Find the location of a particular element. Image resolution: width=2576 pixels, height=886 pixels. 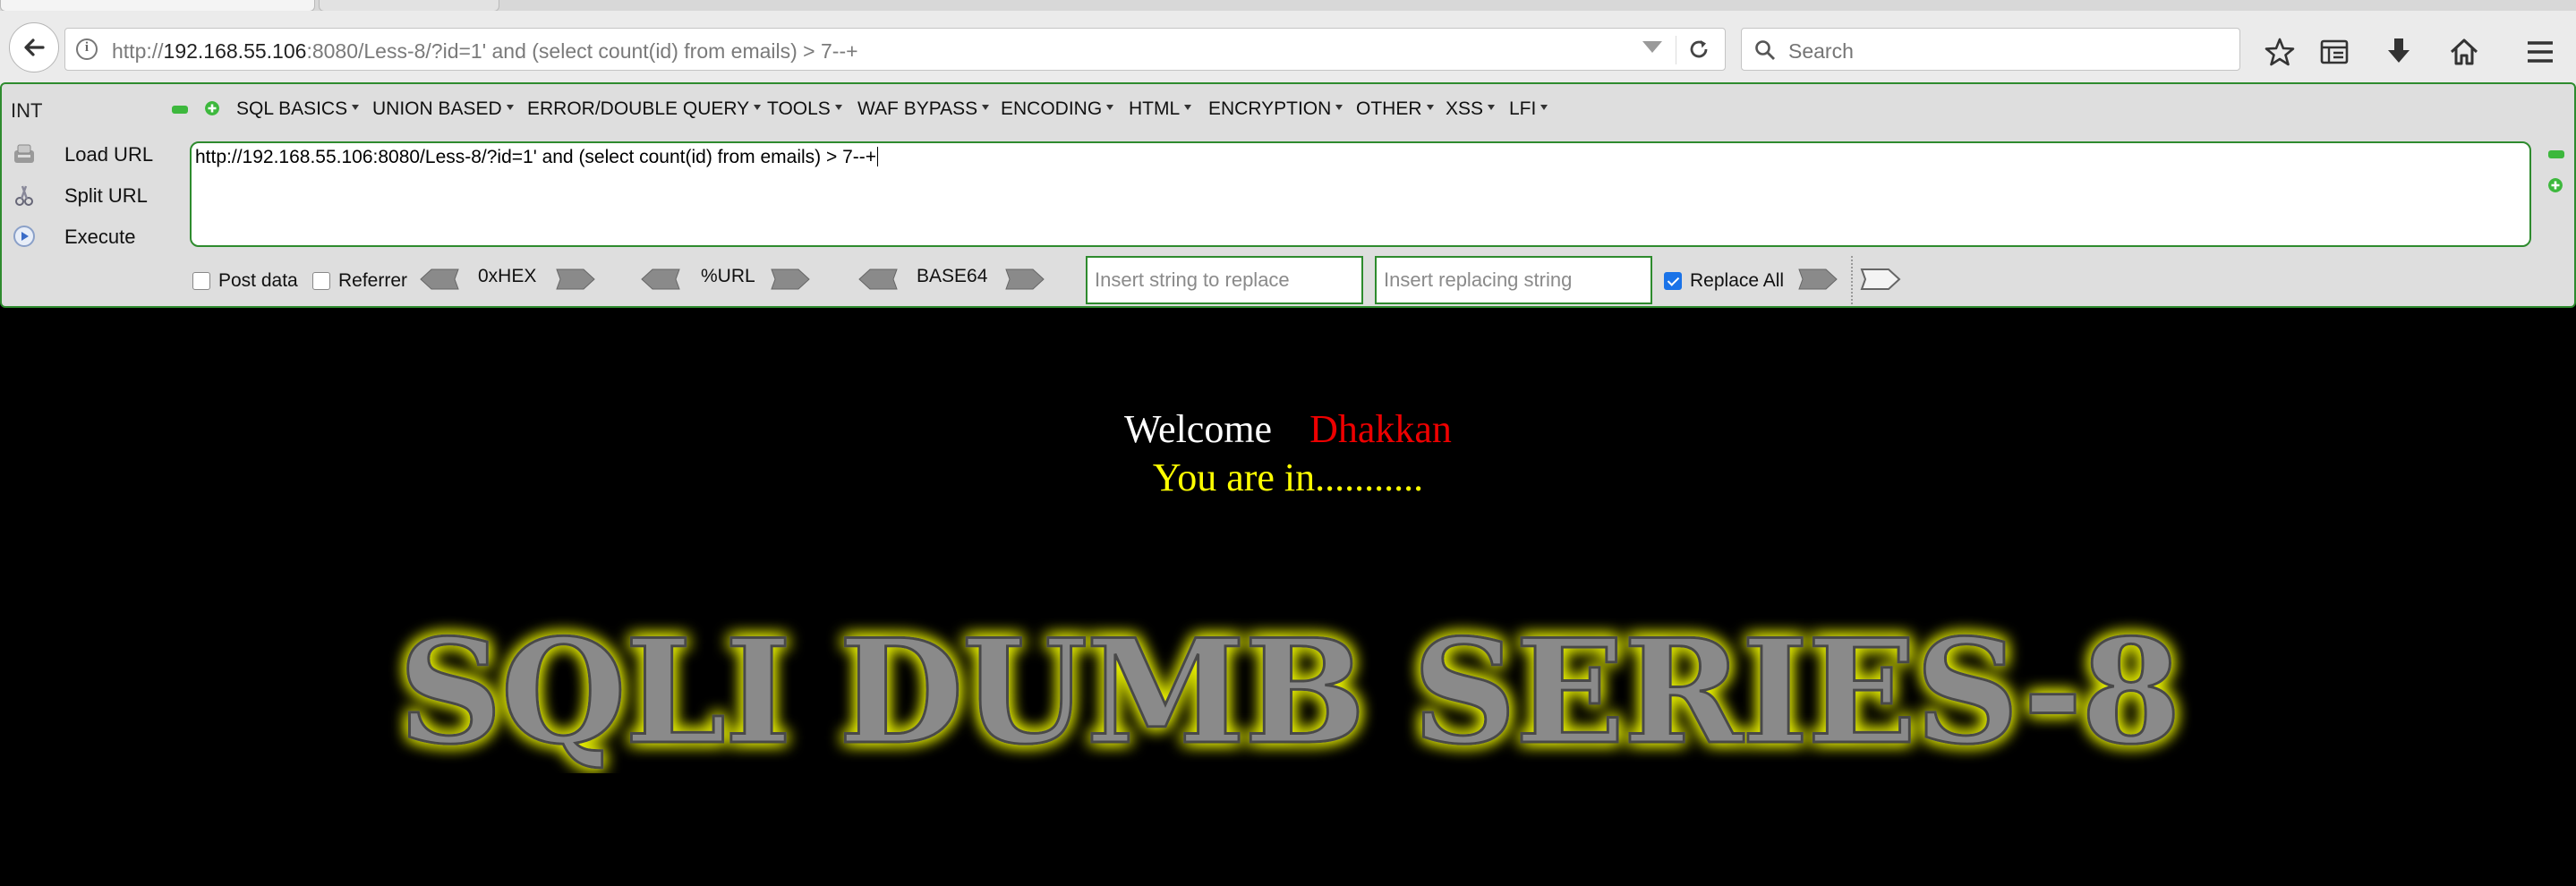

reading-list-icon is located at coordinates (2334, 52).